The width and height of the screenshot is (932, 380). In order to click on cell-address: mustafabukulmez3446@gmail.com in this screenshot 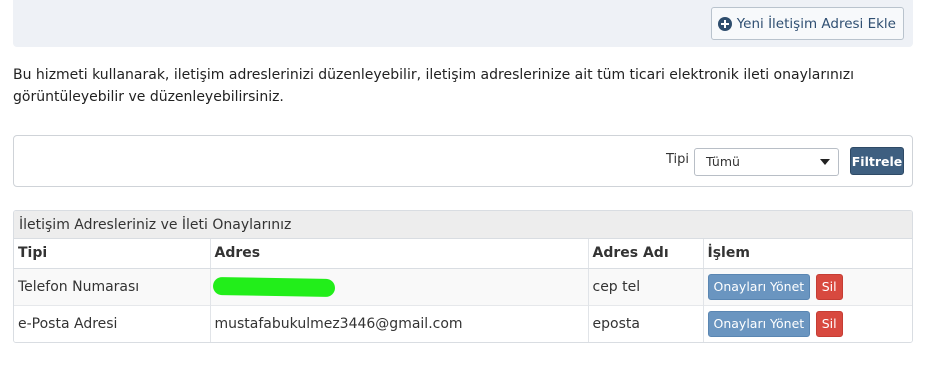, I will do `click(399, 323)`.